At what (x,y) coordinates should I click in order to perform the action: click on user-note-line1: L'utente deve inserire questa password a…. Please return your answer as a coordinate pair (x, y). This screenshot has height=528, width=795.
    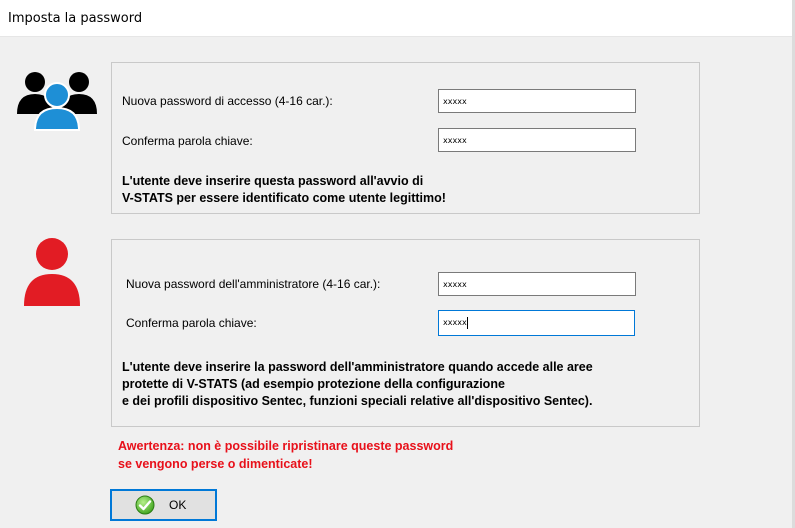
    Looking at the image, I should click on (273, 181).